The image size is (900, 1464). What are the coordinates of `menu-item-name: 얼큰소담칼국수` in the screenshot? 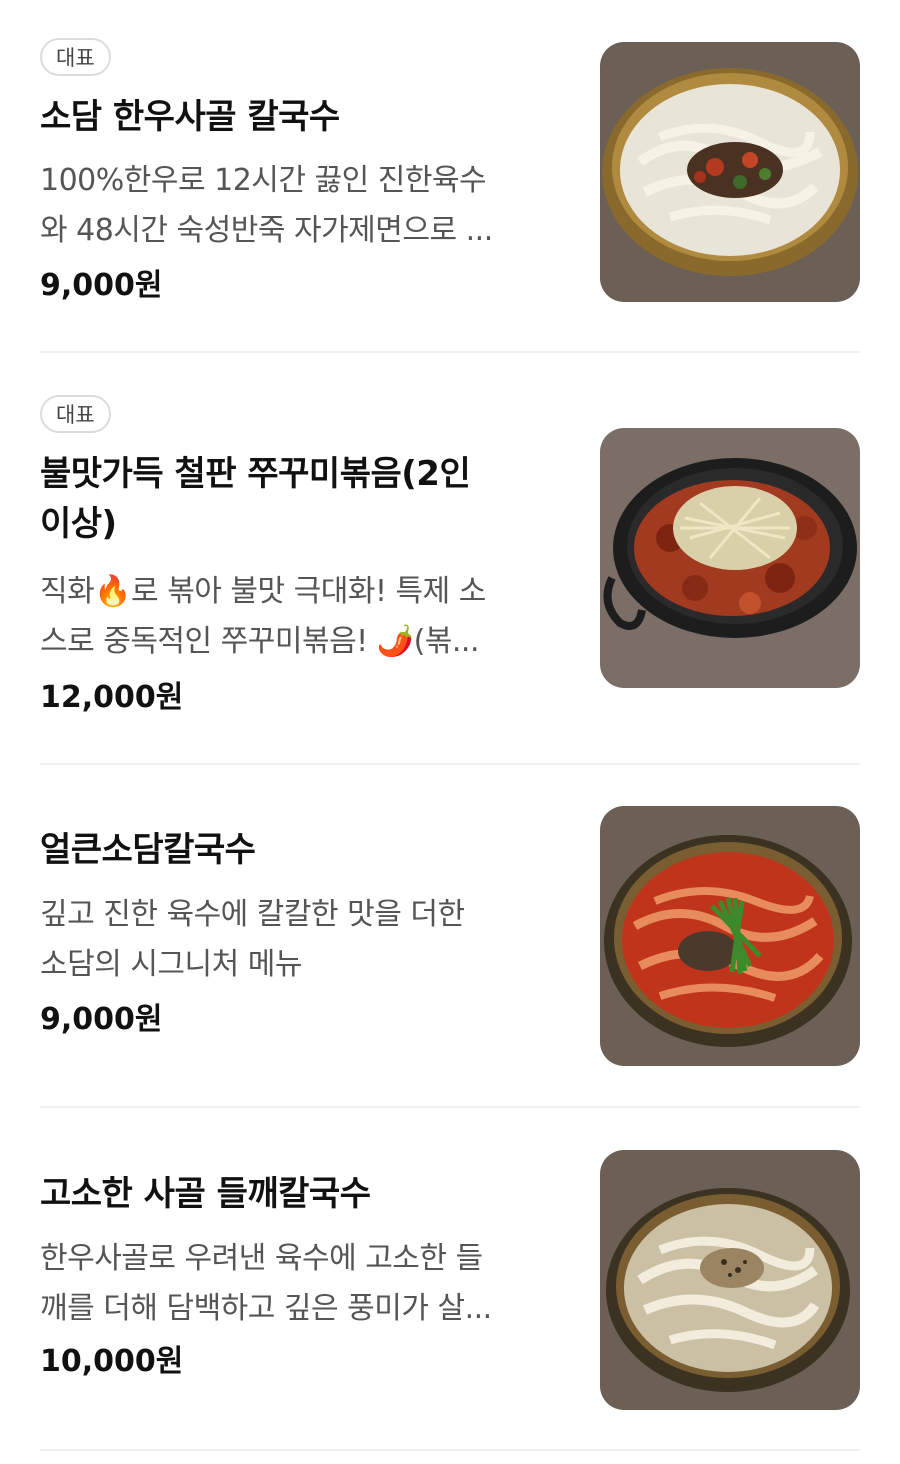 It's located at (148, 850).